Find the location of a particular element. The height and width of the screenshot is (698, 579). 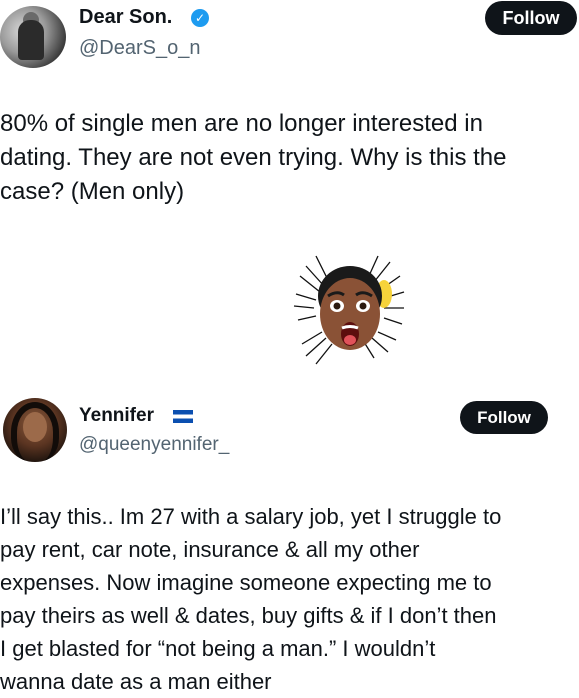

author-name: Dear Son. is located at coordinates (125, 17).